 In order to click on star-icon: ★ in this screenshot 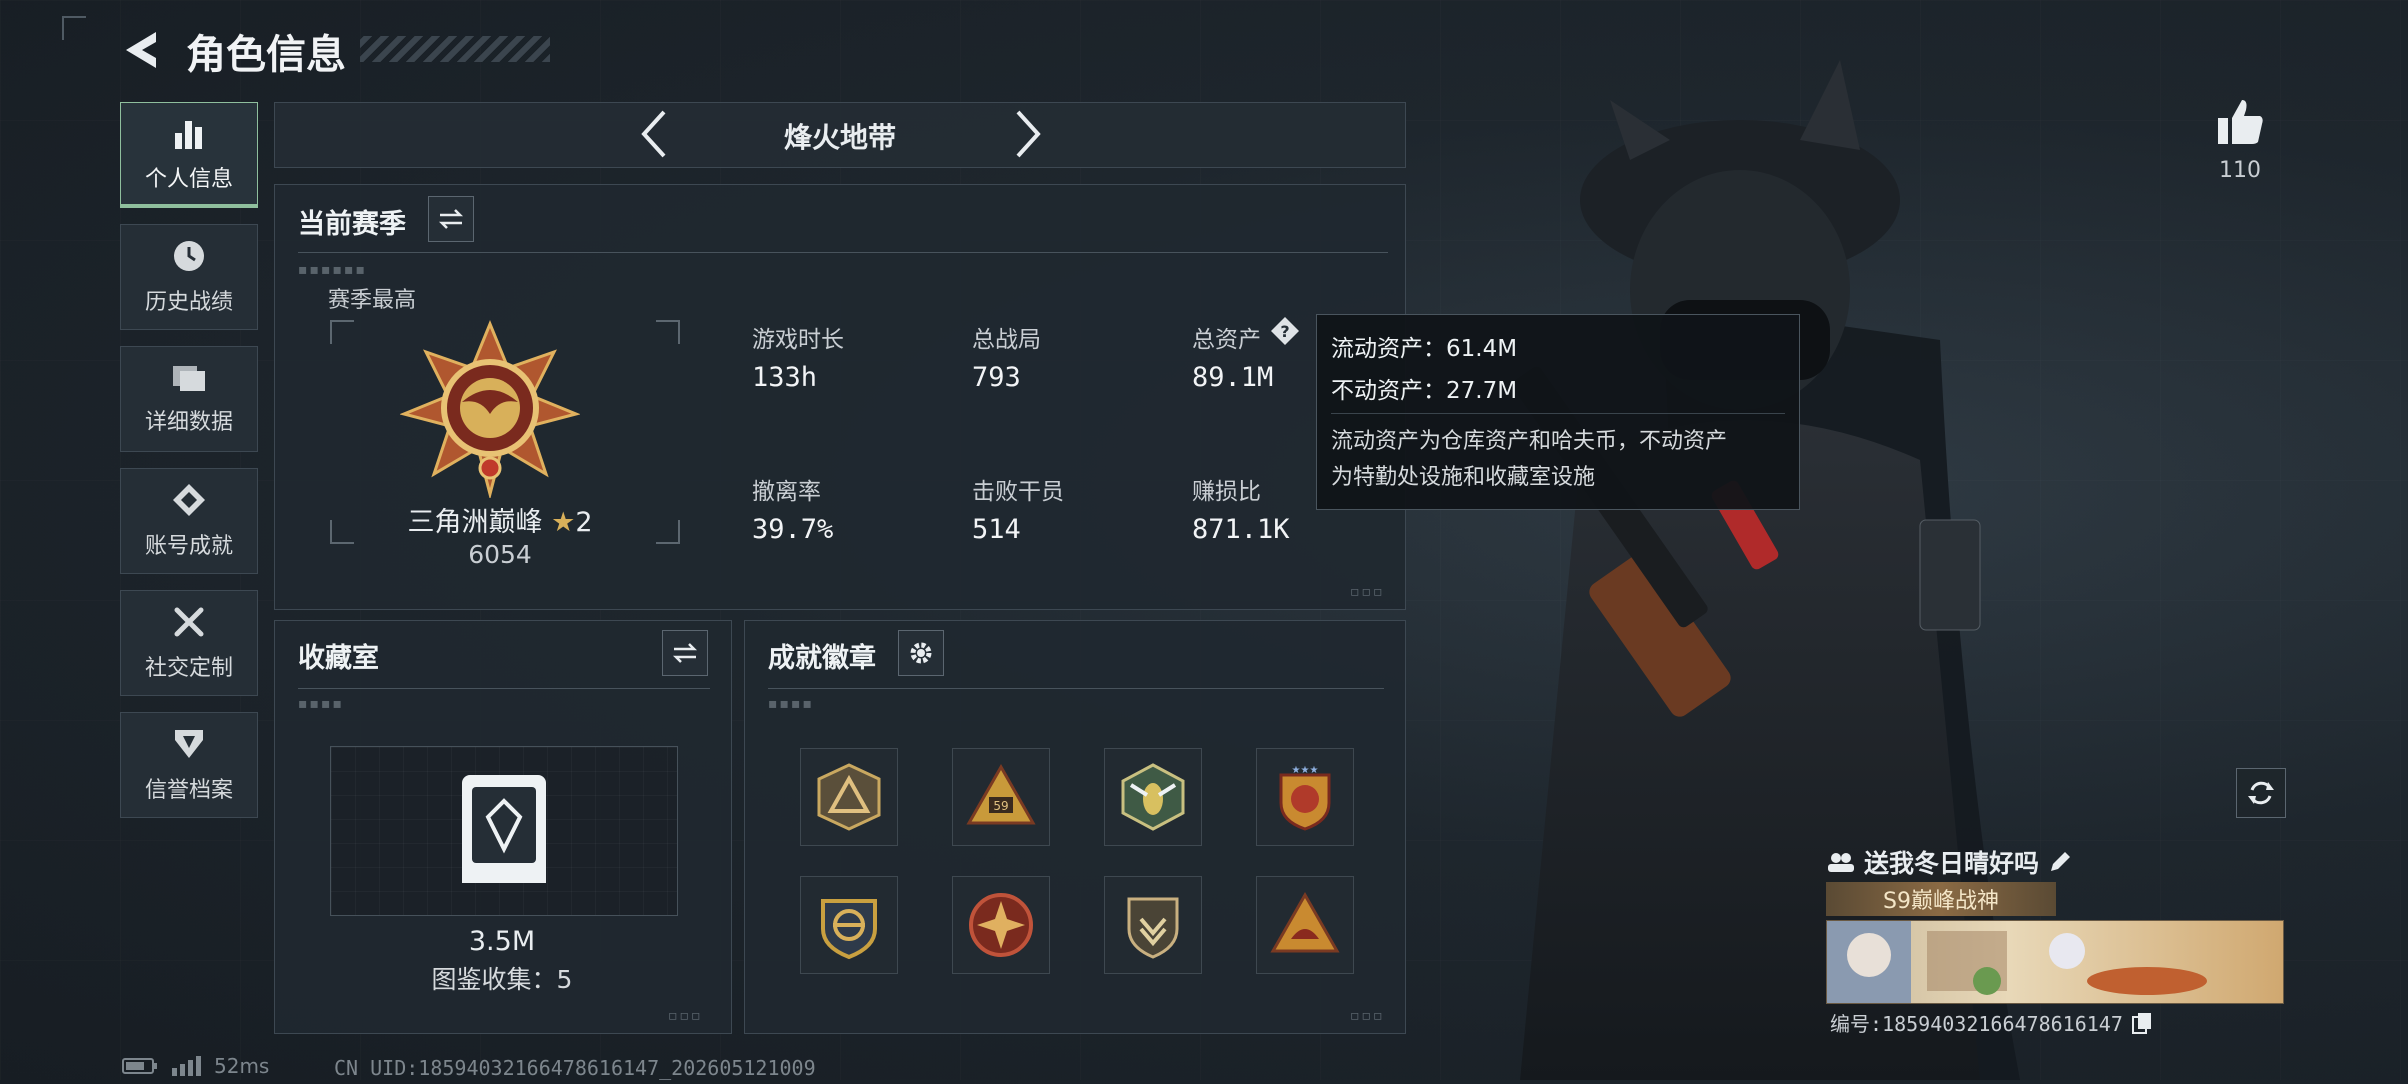, I will do `click(563, 522)`.